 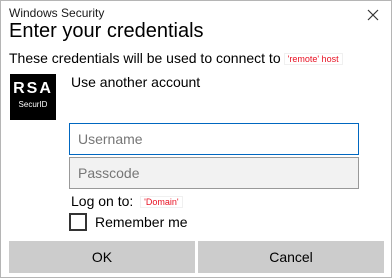 What do you see at coordinates (33, 104) in the screenshot?
I see `logo-subtitle: SecurID` at bounding box center [33, 104].